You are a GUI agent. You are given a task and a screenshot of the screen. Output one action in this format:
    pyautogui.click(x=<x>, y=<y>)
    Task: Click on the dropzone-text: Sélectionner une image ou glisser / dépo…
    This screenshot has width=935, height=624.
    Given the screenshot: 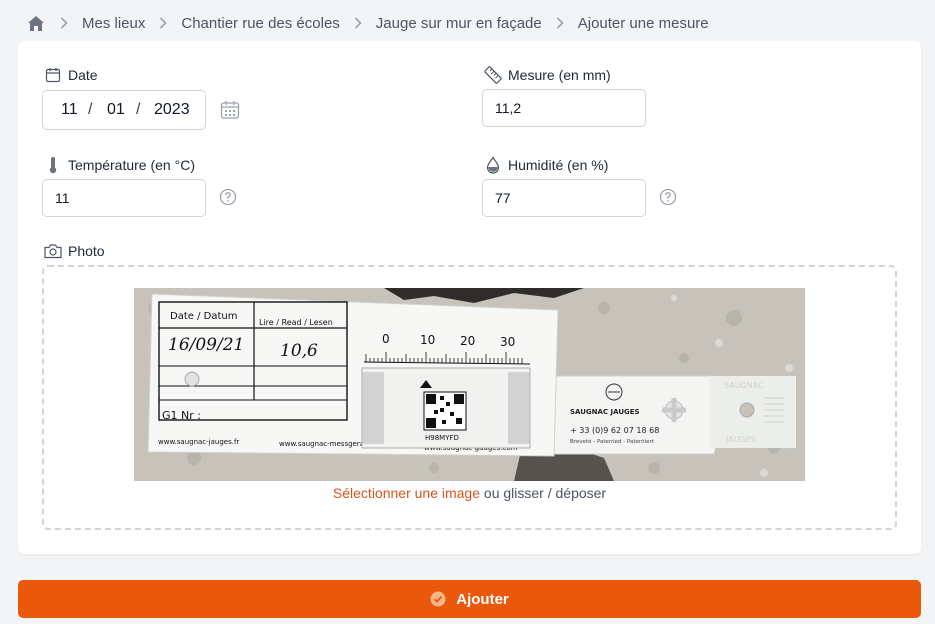 What is the action you would take?
    pyautogui.click(x=469, y=493)
    